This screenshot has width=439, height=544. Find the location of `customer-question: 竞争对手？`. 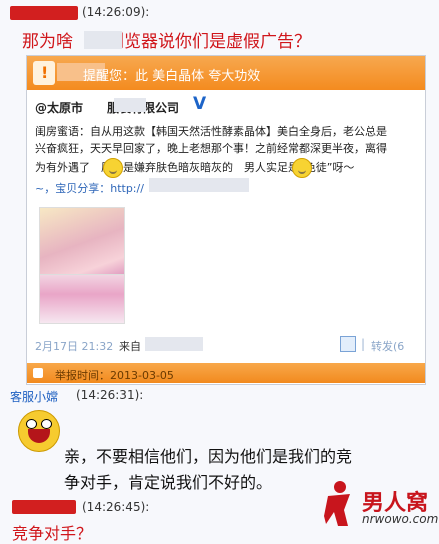

customer-question: 竞争对手？ is located at coordinates (52, 533).